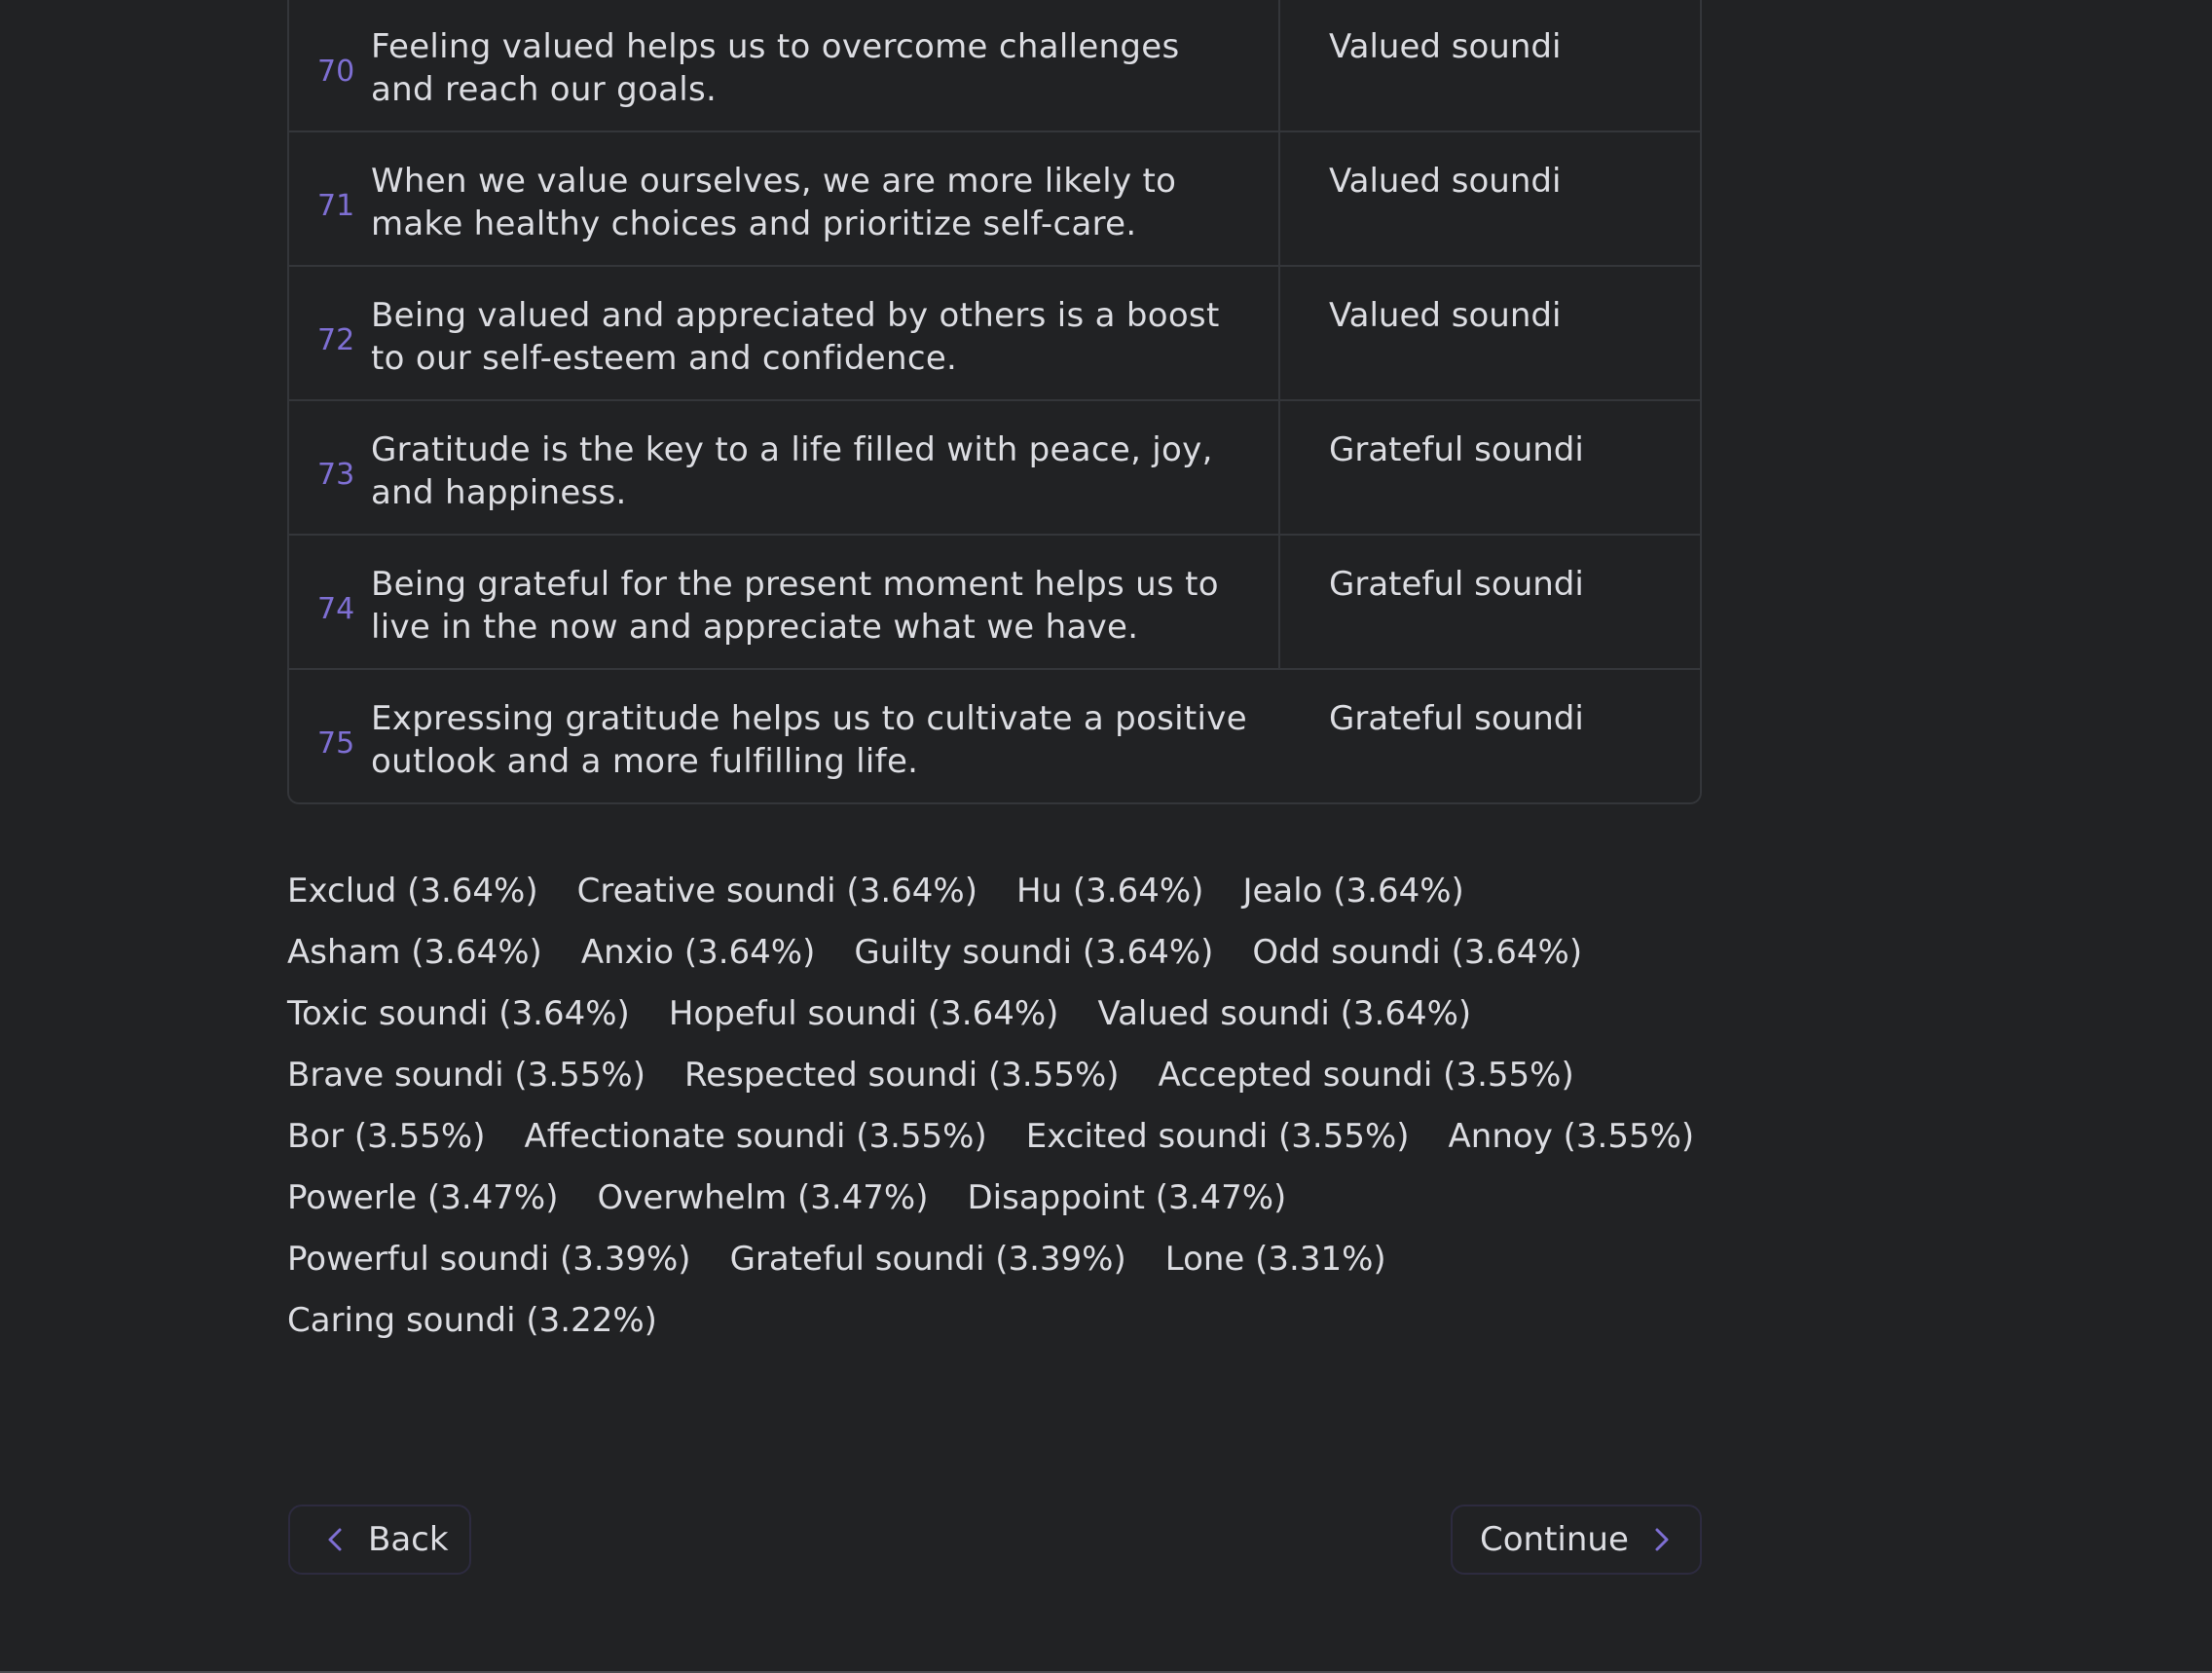 This screenshot has height=1673, width=2212. Describe the element at coordinates (927, 1259) in the screenshot. I see `label-stat: Grateful soundi (3.39%)` at that location.